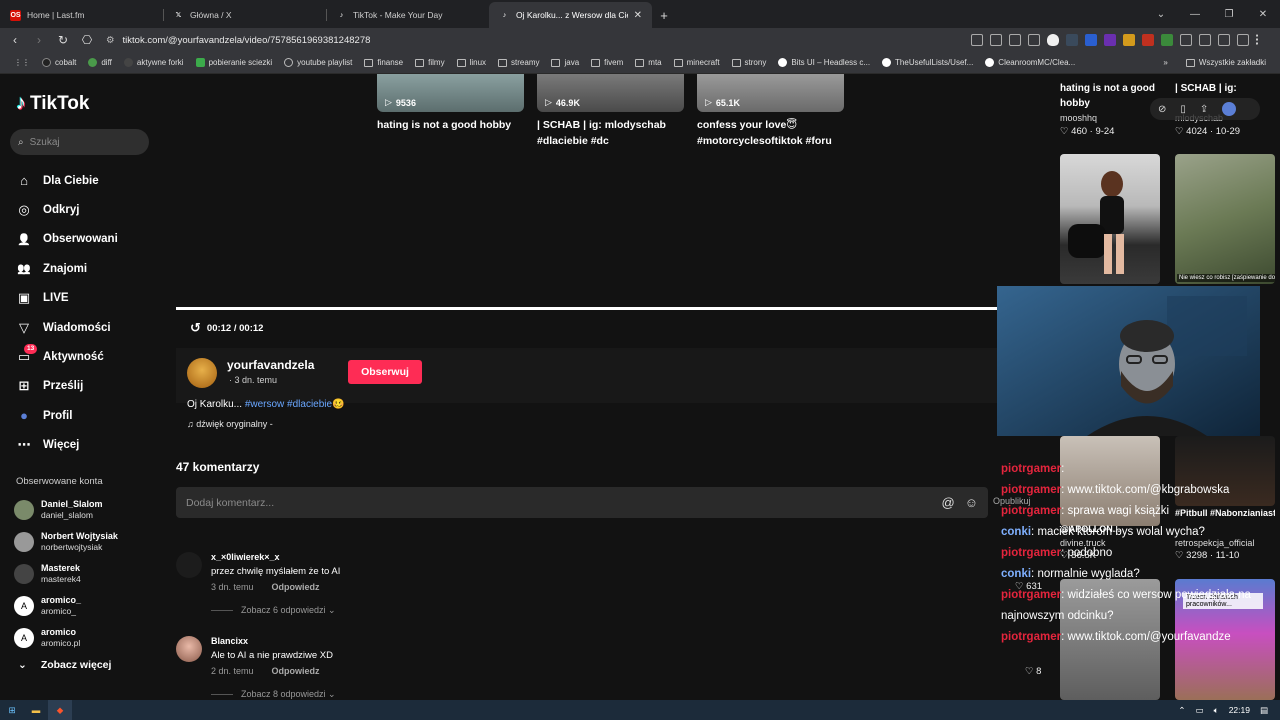  What do you see at coordinates (648, 62) in the screenshot?
I see `bookmark-folder: mta` at bounding box center [648, 62].